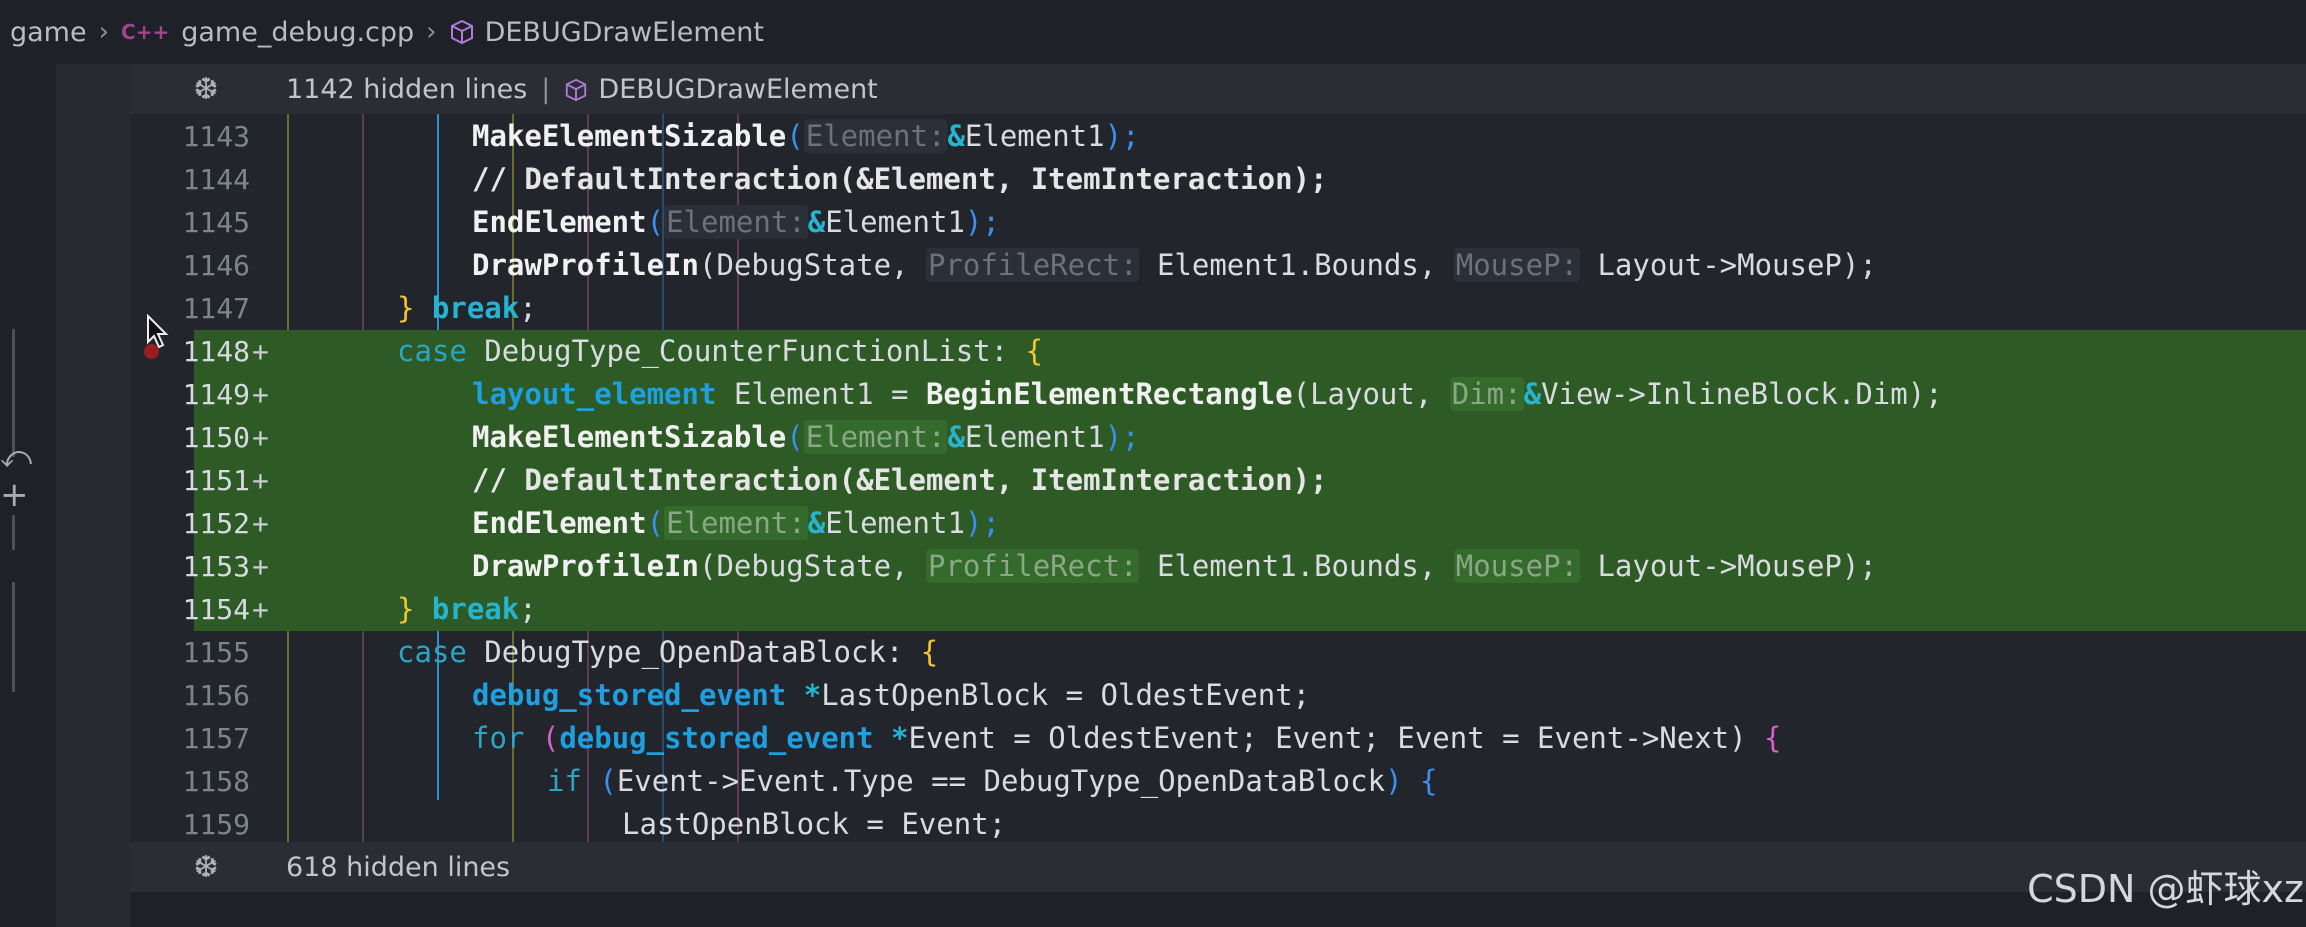 The height and width of the screenshot is (927, 2306). I want to click on line-number: 1145, so click(190, 222).